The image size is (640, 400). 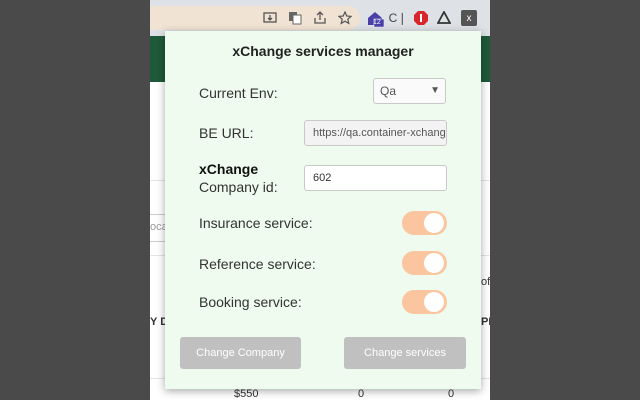 I want to click on xchange-extension-icon: x, so click(x=469, y=18).